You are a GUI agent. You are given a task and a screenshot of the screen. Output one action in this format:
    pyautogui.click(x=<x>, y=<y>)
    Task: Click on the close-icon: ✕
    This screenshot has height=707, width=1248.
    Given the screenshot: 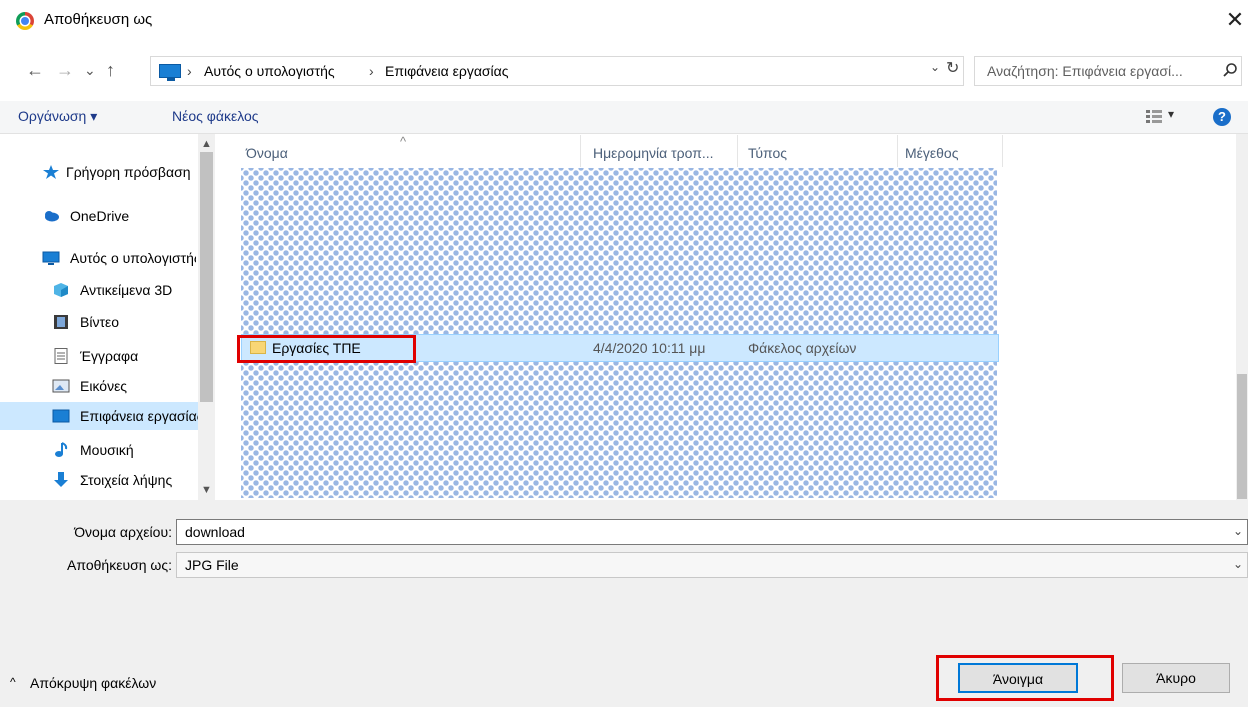 What is the action you would take?
    pyautogui.click(x=1235, y=20)
    